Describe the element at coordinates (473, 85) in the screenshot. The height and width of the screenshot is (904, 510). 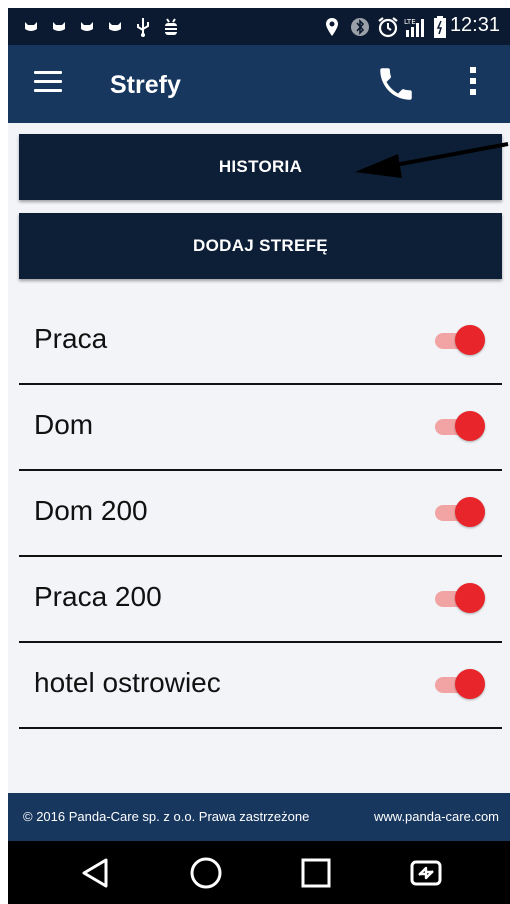
I see `more-vertical-icon` at that location.